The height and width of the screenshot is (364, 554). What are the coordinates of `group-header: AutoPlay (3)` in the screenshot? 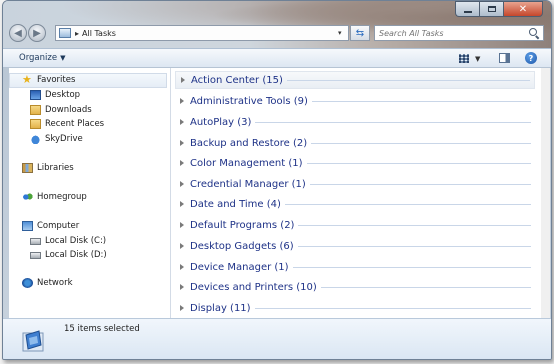 It's located at (355, 122).